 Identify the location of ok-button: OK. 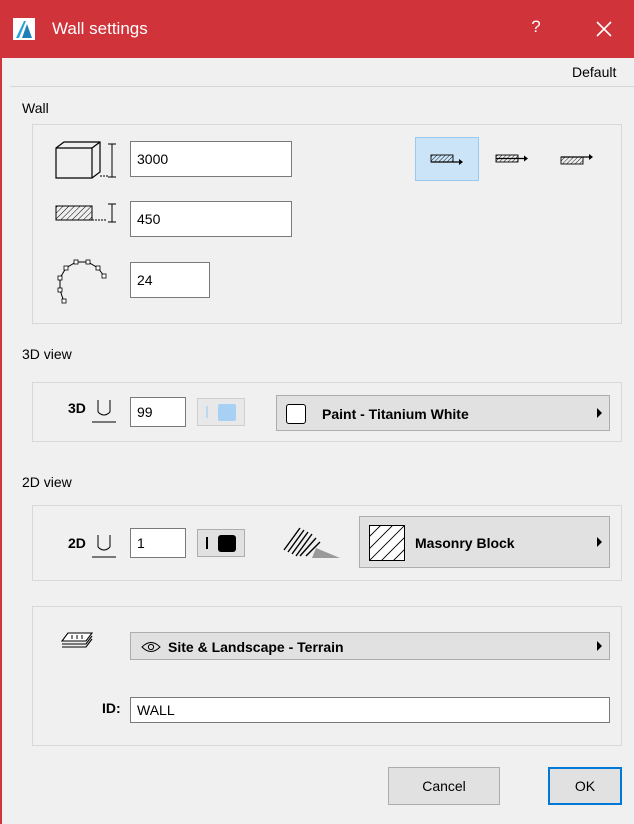
(585, 786).